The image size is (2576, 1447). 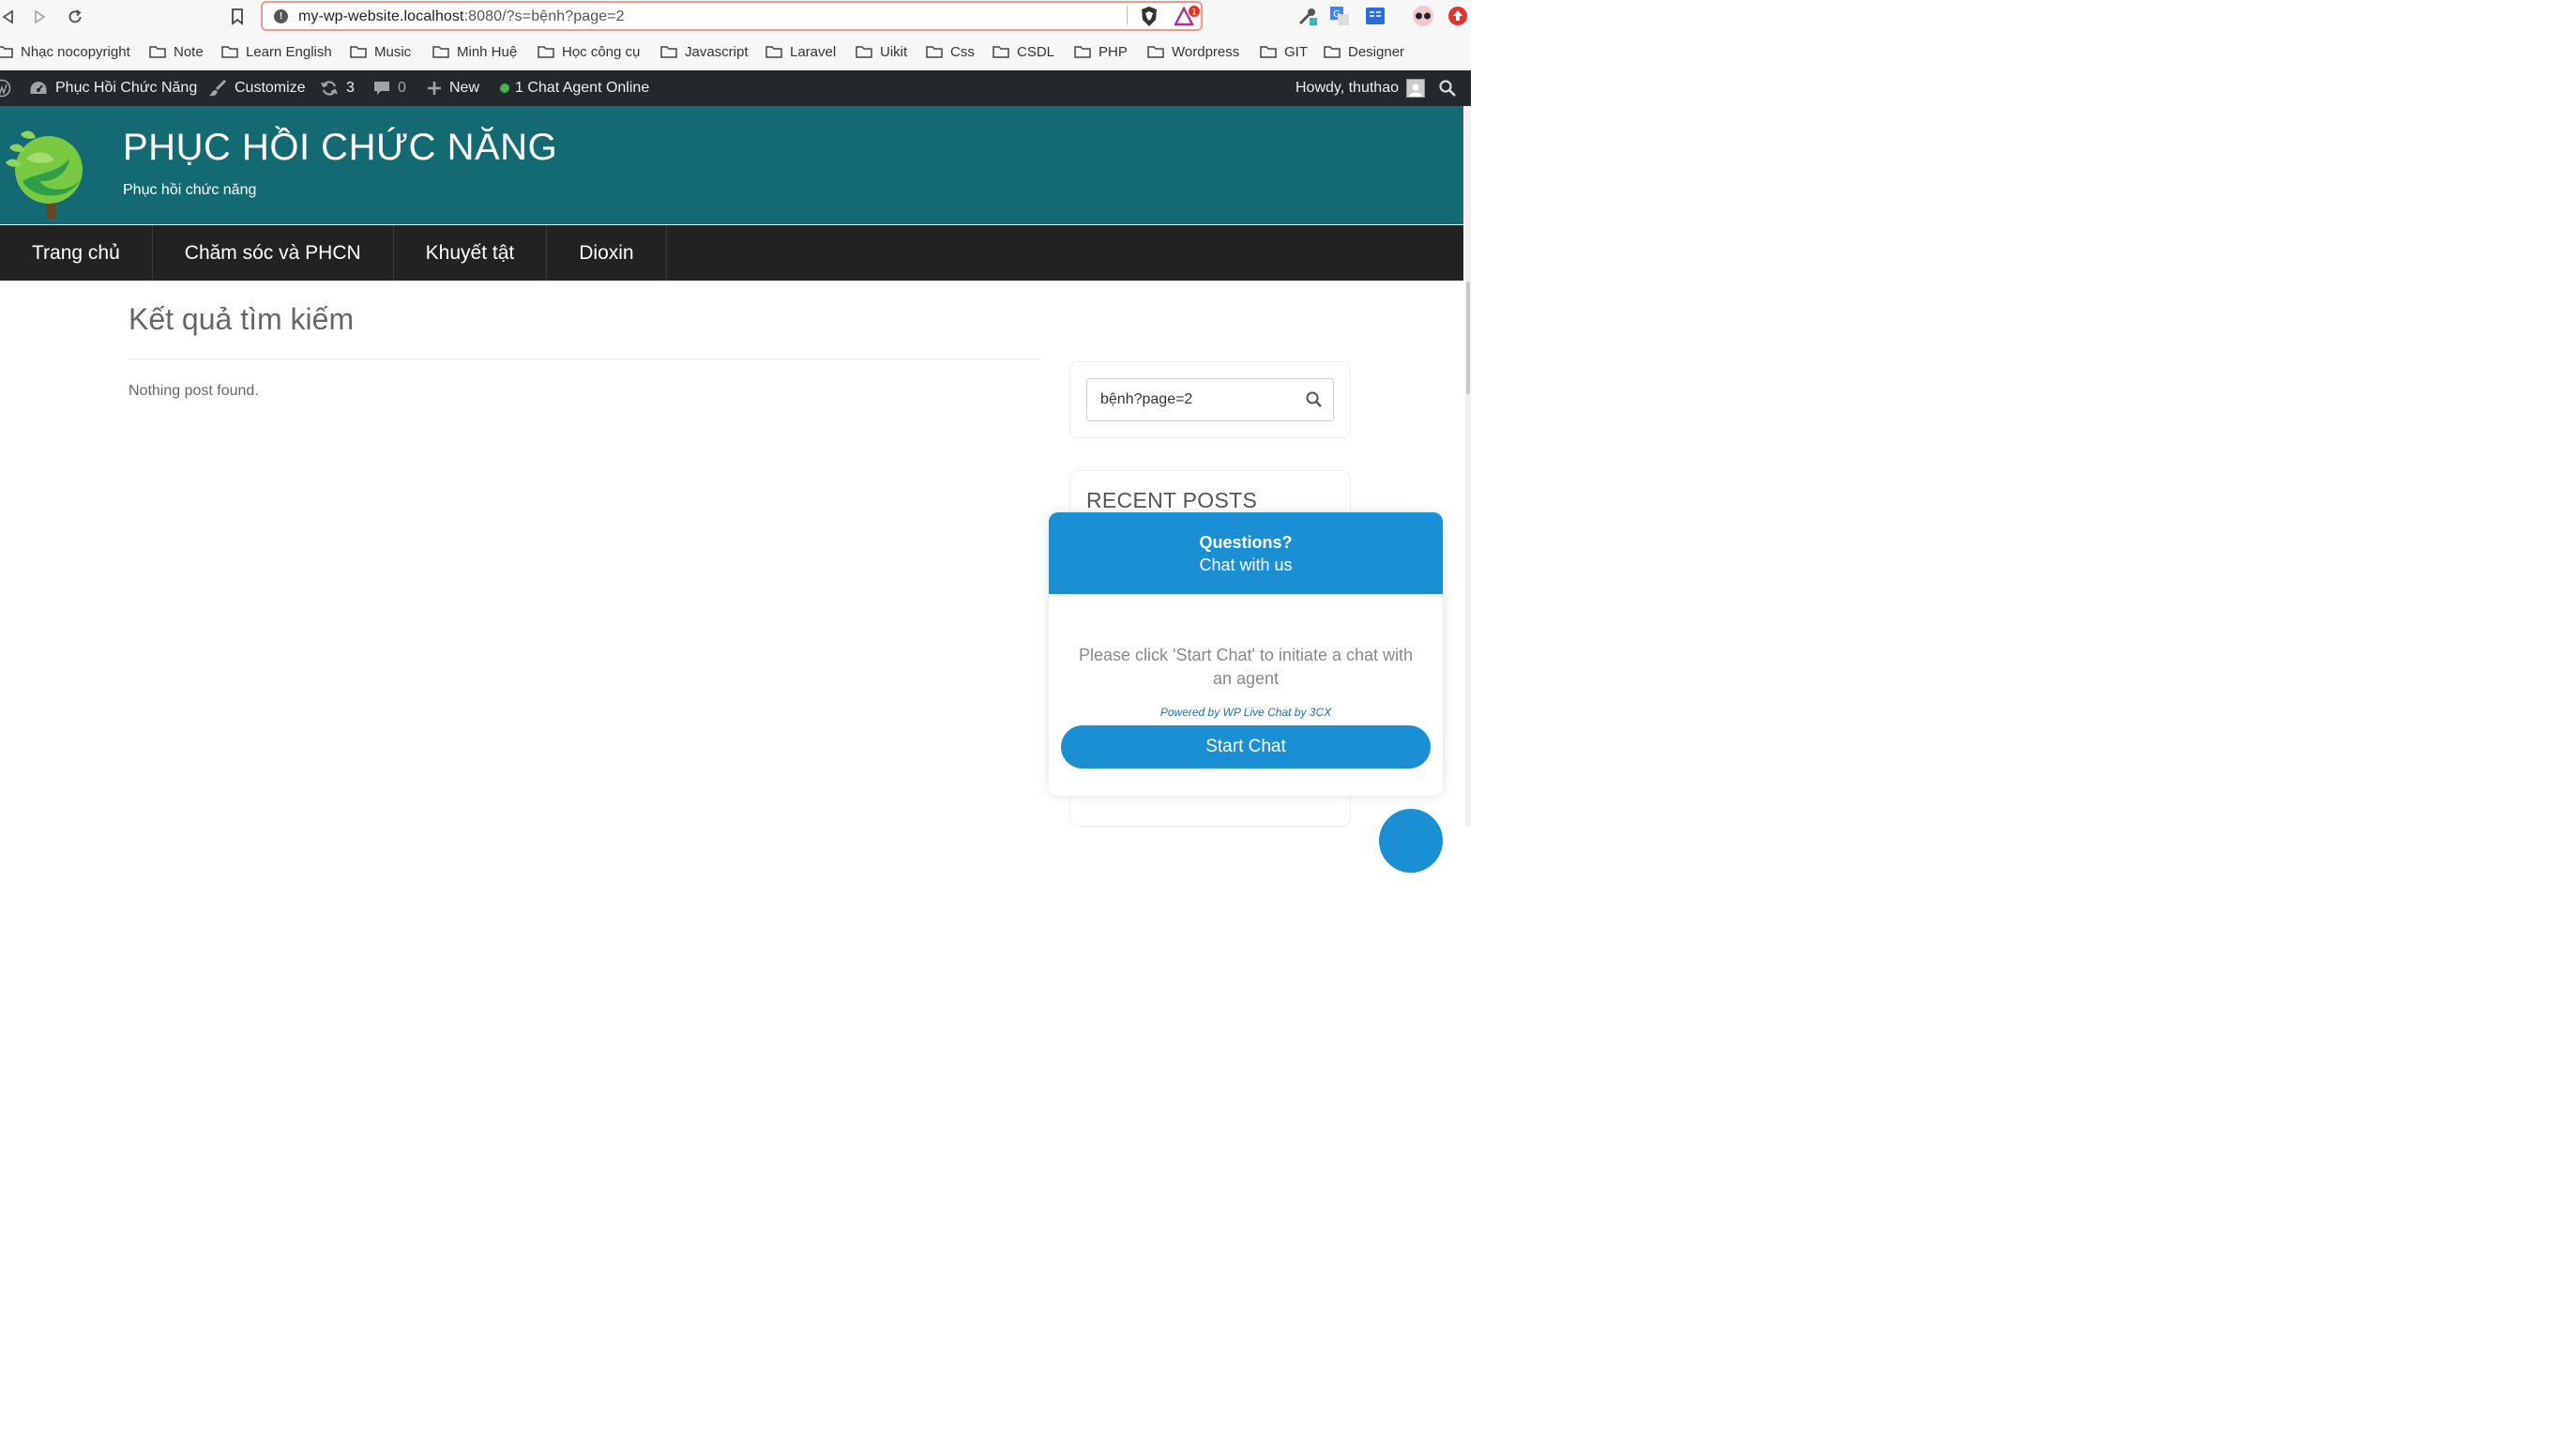 I want to click on bookmark-label: GIT, so click(x=1296, y=51).